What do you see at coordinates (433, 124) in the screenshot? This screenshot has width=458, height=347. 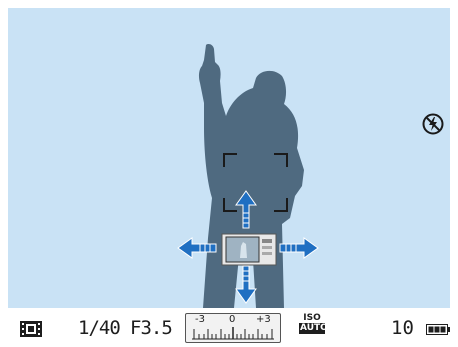 I see `flash-off-icon` at bounding box center [433, 124].